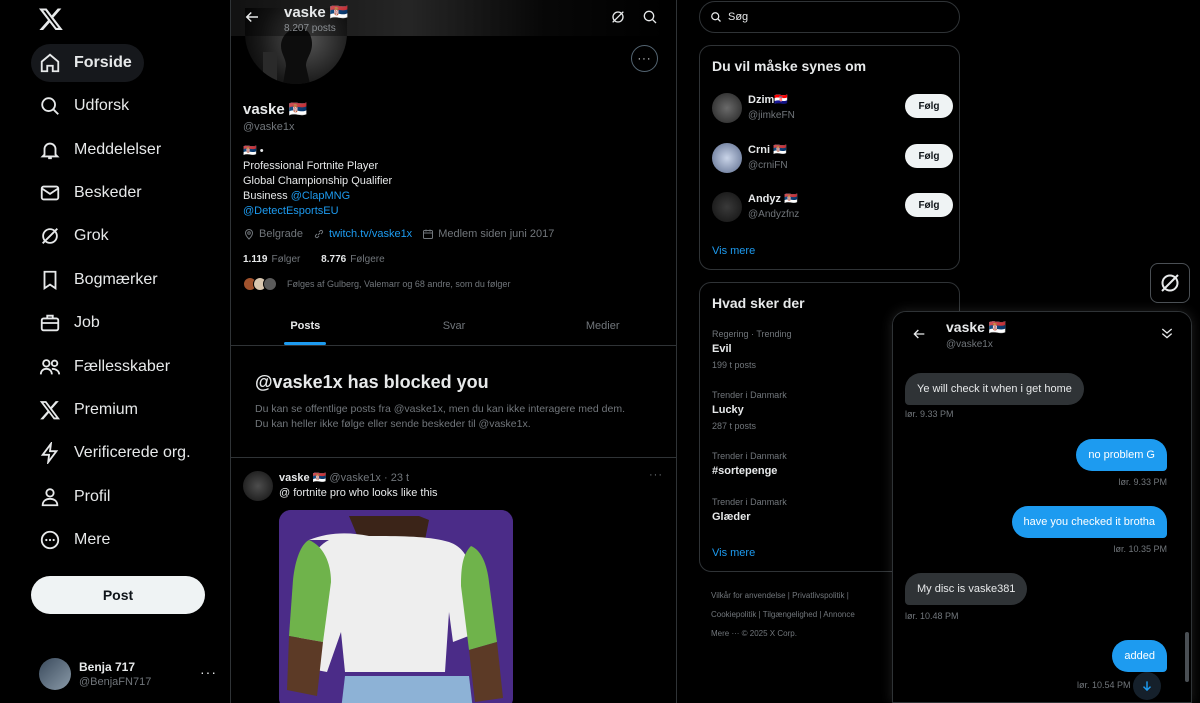 The width and height of the screenshot is (1200, 703). What do you see at coordinates (1187, 657) in the screenshot?
I see `scrollbar` at bounding box center [1187, 657].